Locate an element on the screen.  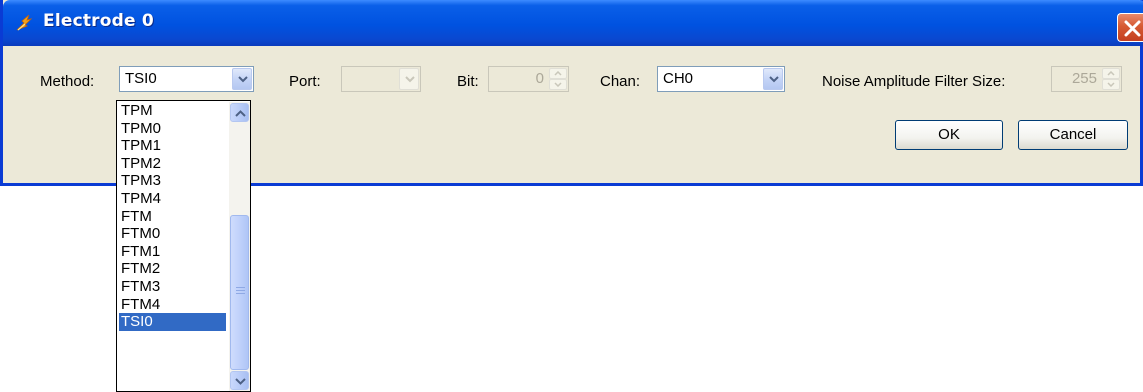
noise-filter-value: 255 is located at coordinates (1084, 78).